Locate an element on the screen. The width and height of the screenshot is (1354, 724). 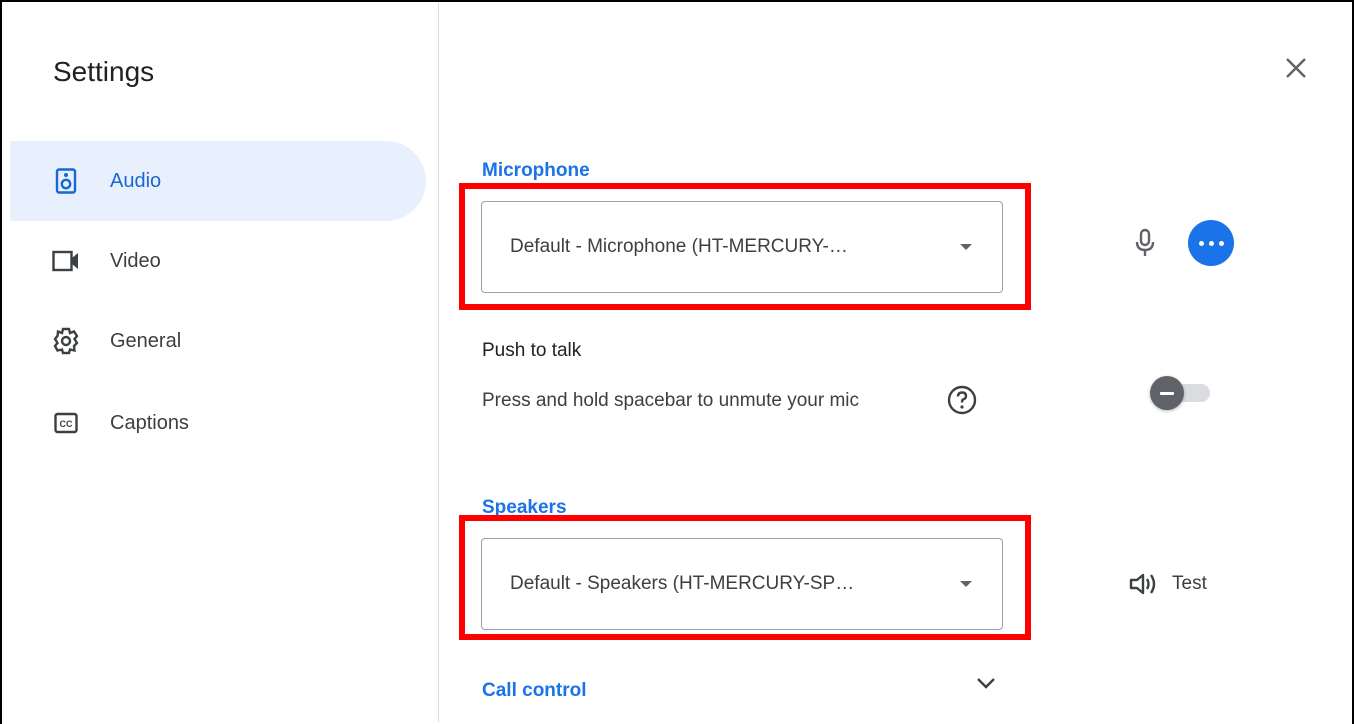
highlight-box-speakers is located at coordinates (745, 577).